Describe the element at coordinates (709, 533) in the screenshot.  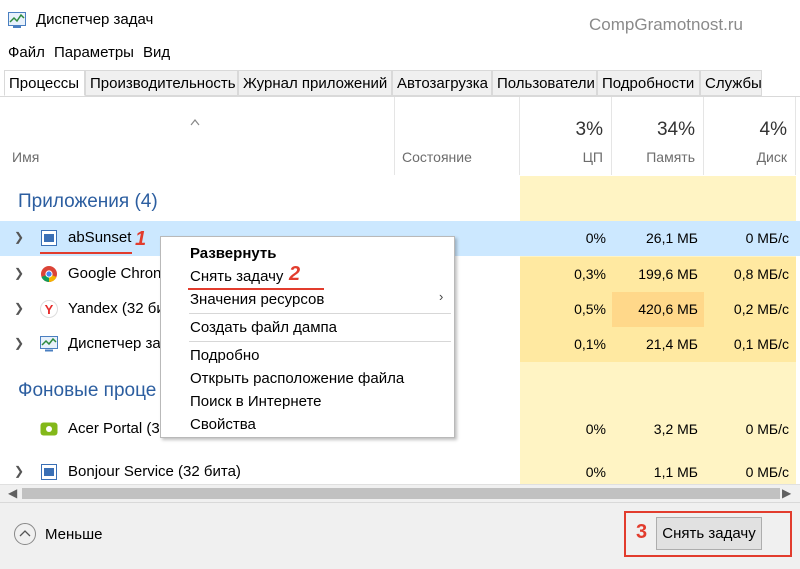
I see `end-task-button: Снять задачу` at that location.